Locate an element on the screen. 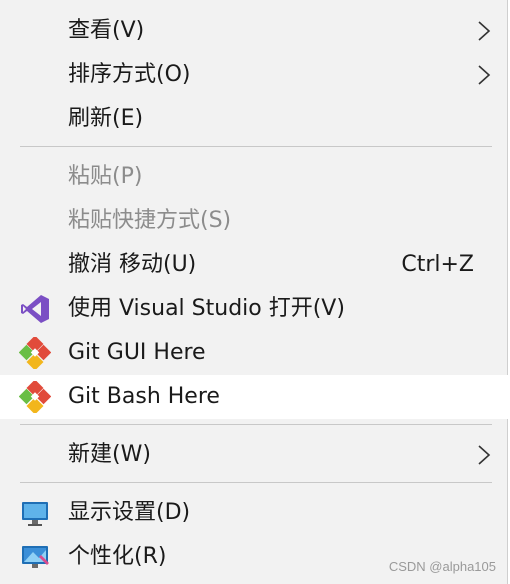 This screenshot has height=584, width=510. menu-item-new: 新建(W) is located at coordinates (254, 455).